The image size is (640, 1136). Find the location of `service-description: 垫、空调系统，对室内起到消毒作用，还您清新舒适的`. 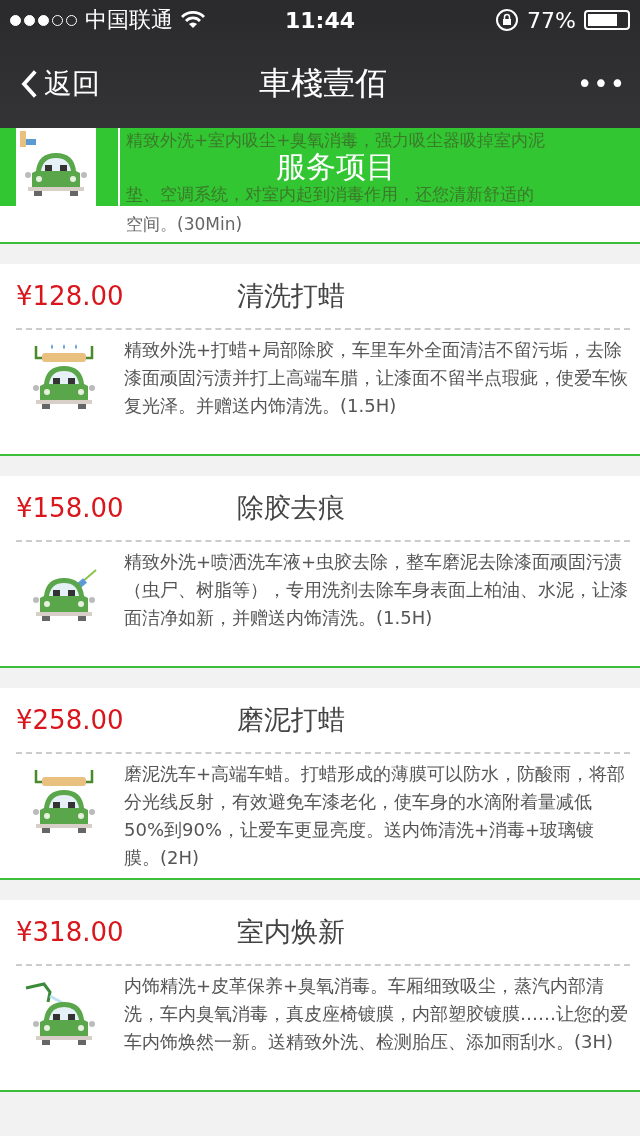

service-description: 垫、空调系统，对室内起到消毒作用，还您清新舒适的 is located at coordinates (330, 194).